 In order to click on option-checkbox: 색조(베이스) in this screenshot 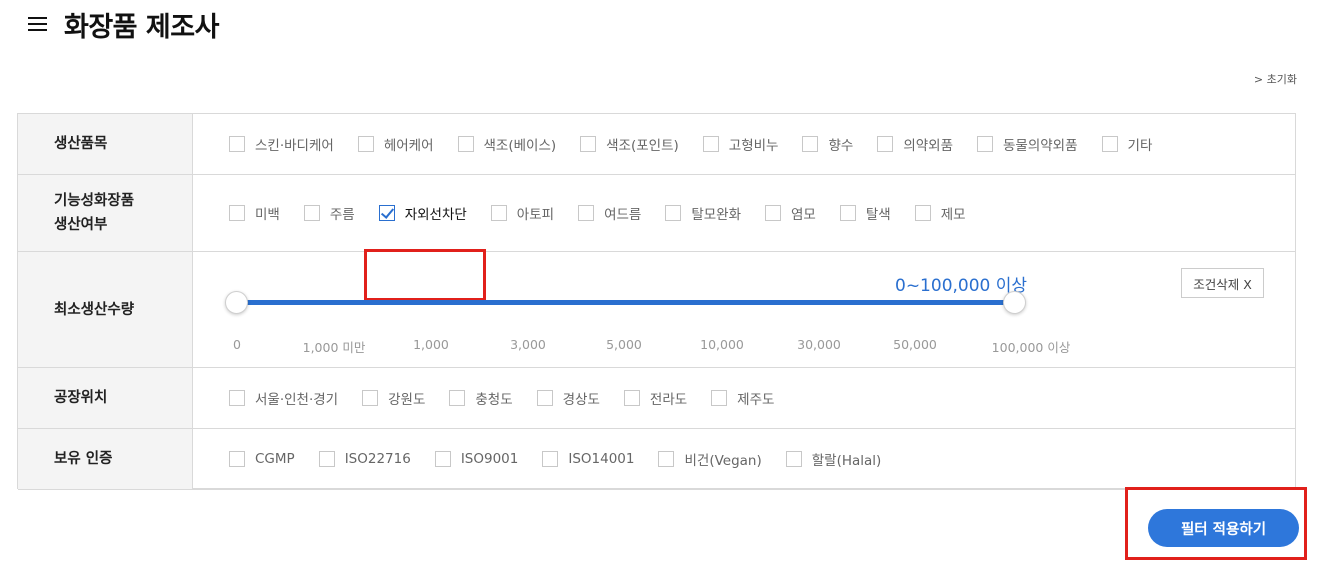, I will do `click(507, 144)`.